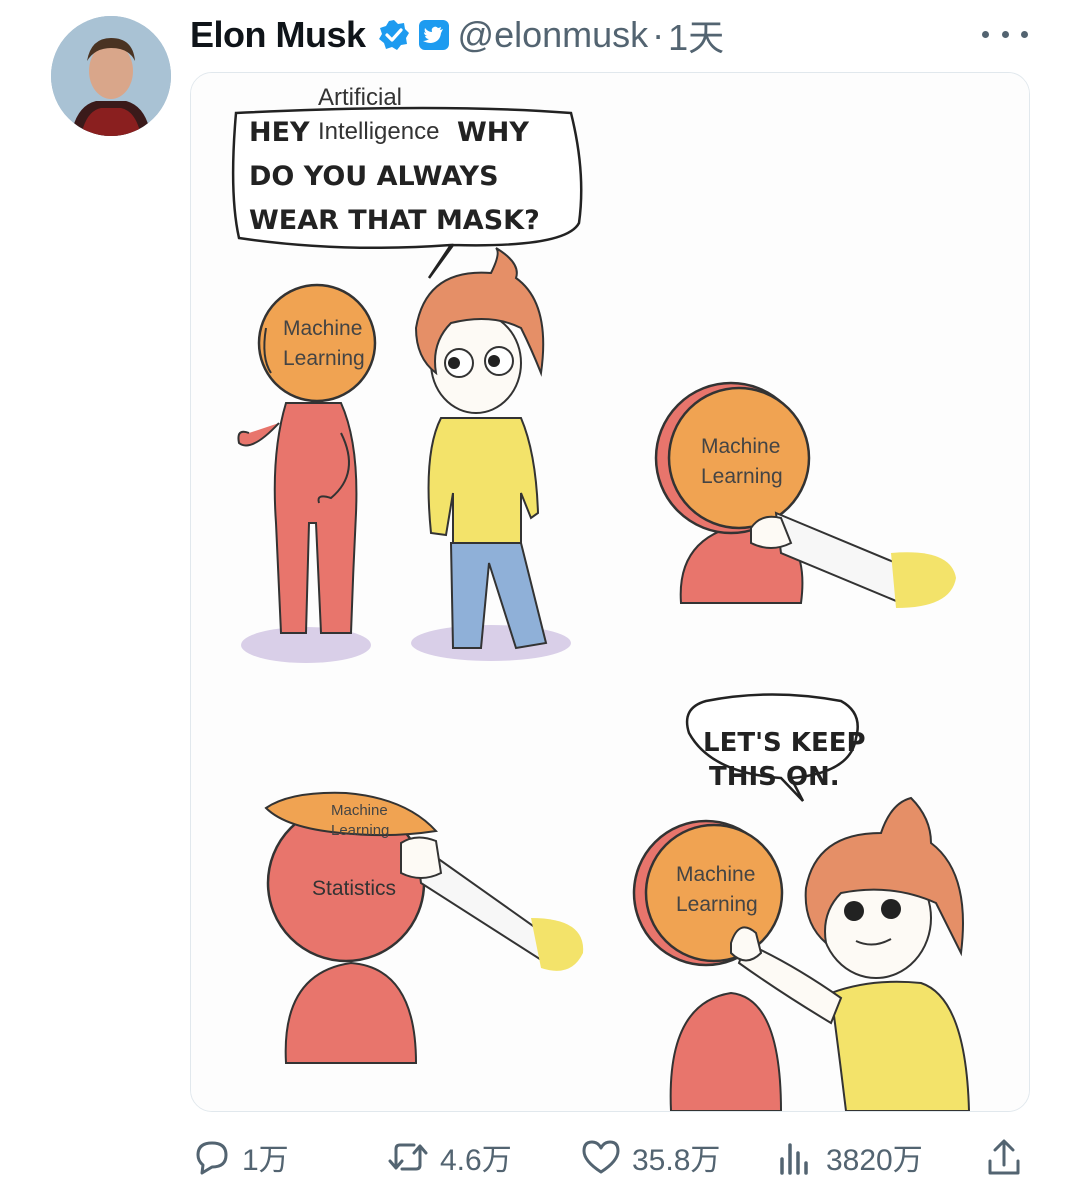  What do you see at coordinates (354, 888) in the screenshot?
I see `hidden-face-statistics: Statistics` at bounding box center [354, 888].